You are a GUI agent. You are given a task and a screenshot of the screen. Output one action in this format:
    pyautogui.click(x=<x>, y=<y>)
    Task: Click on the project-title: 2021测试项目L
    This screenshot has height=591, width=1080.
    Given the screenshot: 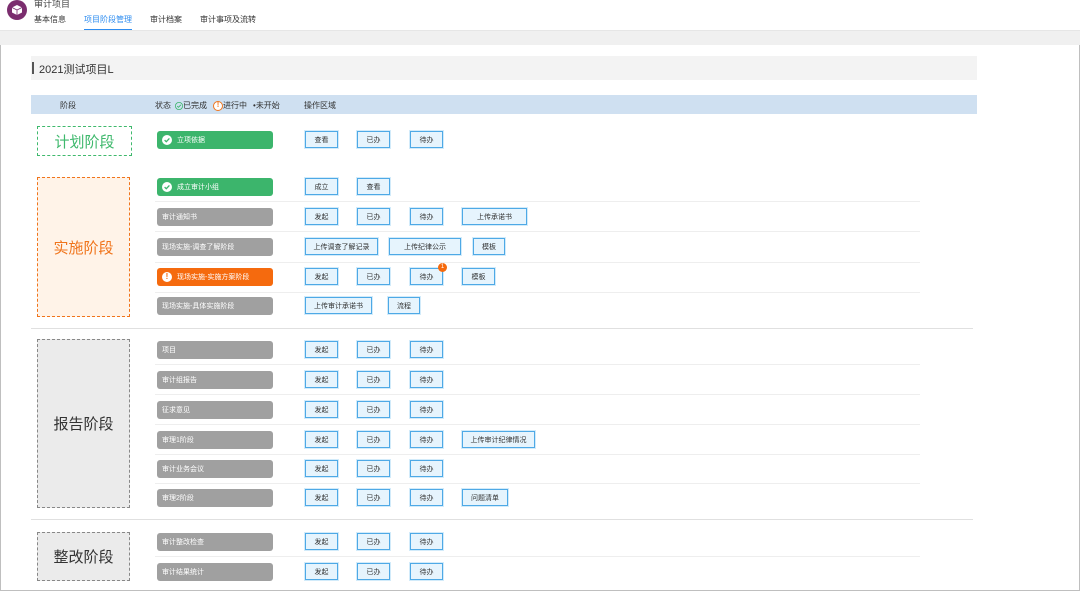 What is the action you would take?
    pyautogui.click(x=76, y=70)
    